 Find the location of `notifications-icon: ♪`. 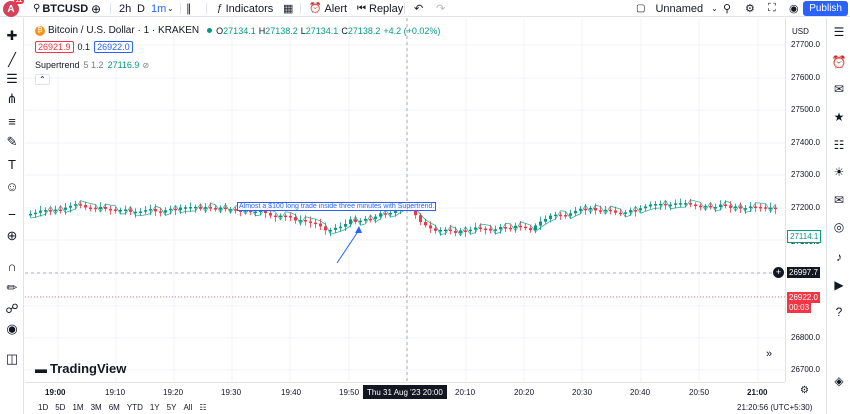

notifications-icon: ♪ is located at coordinates (839, 257).